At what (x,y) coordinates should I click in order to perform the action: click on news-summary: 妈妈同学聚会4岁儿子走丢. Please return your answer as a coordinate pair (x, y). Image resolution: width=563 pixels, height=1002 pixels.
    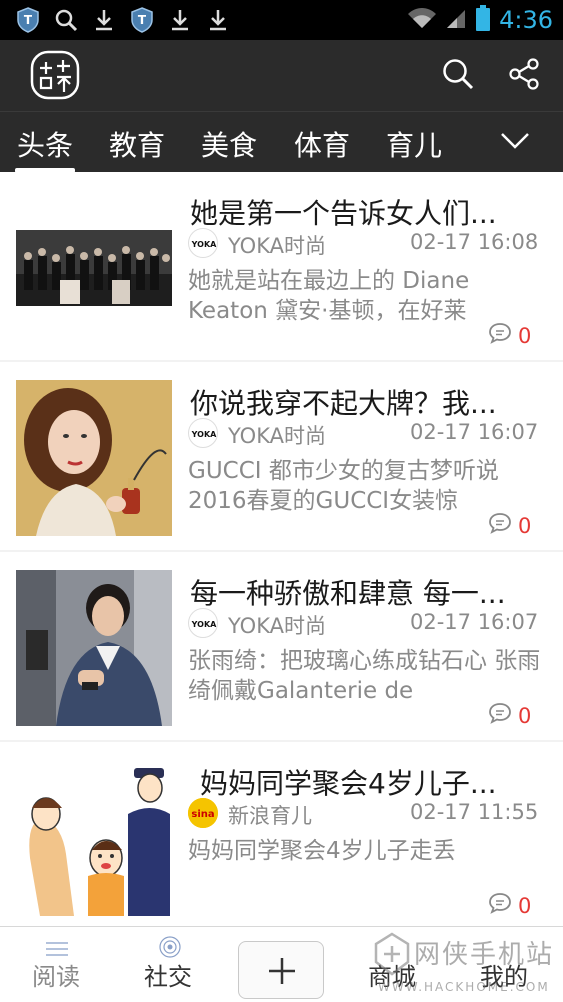
    Looking at the image, I should click on (322, 851).